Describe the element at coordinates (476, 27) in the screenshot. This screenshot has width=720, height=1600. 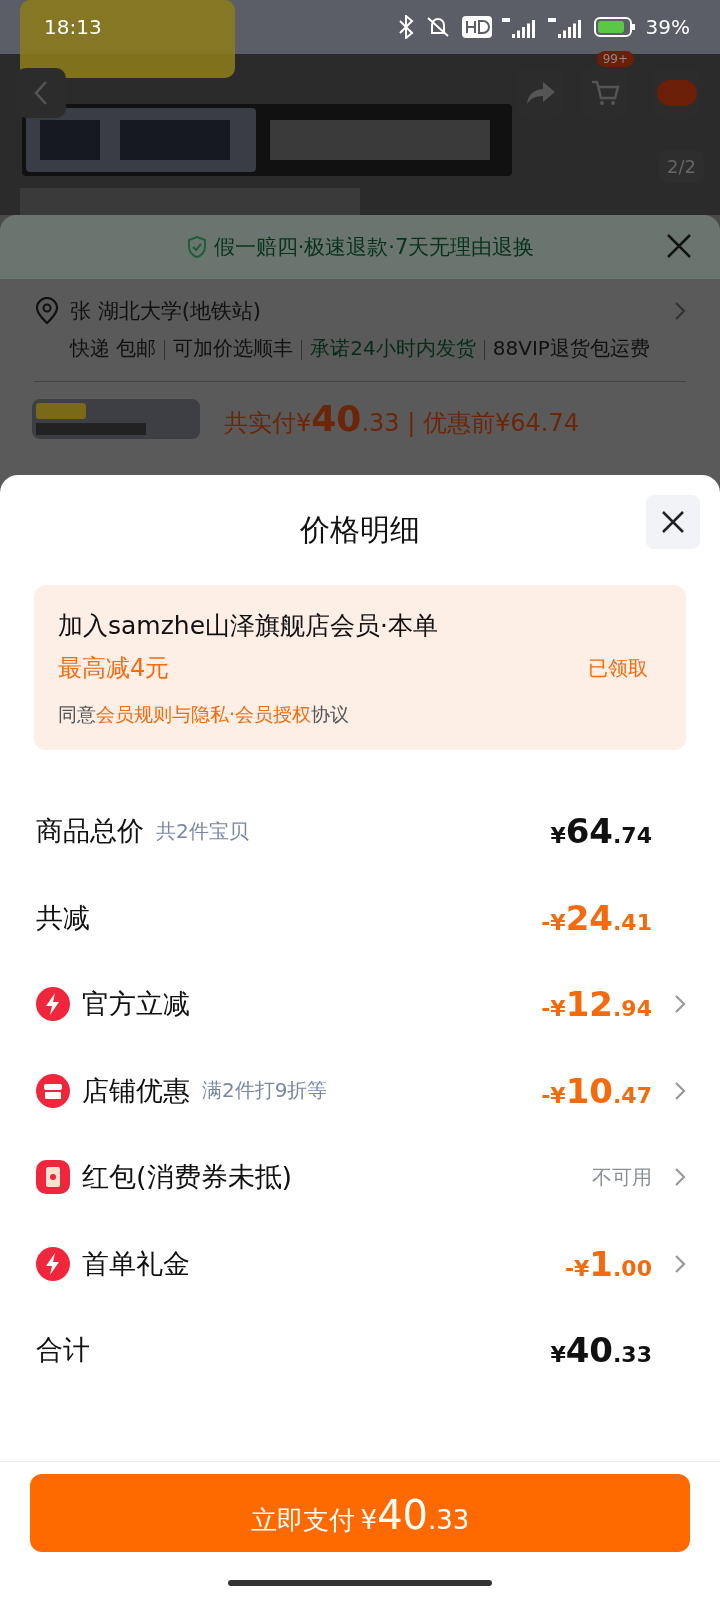
I see `hd-icon` at that location.